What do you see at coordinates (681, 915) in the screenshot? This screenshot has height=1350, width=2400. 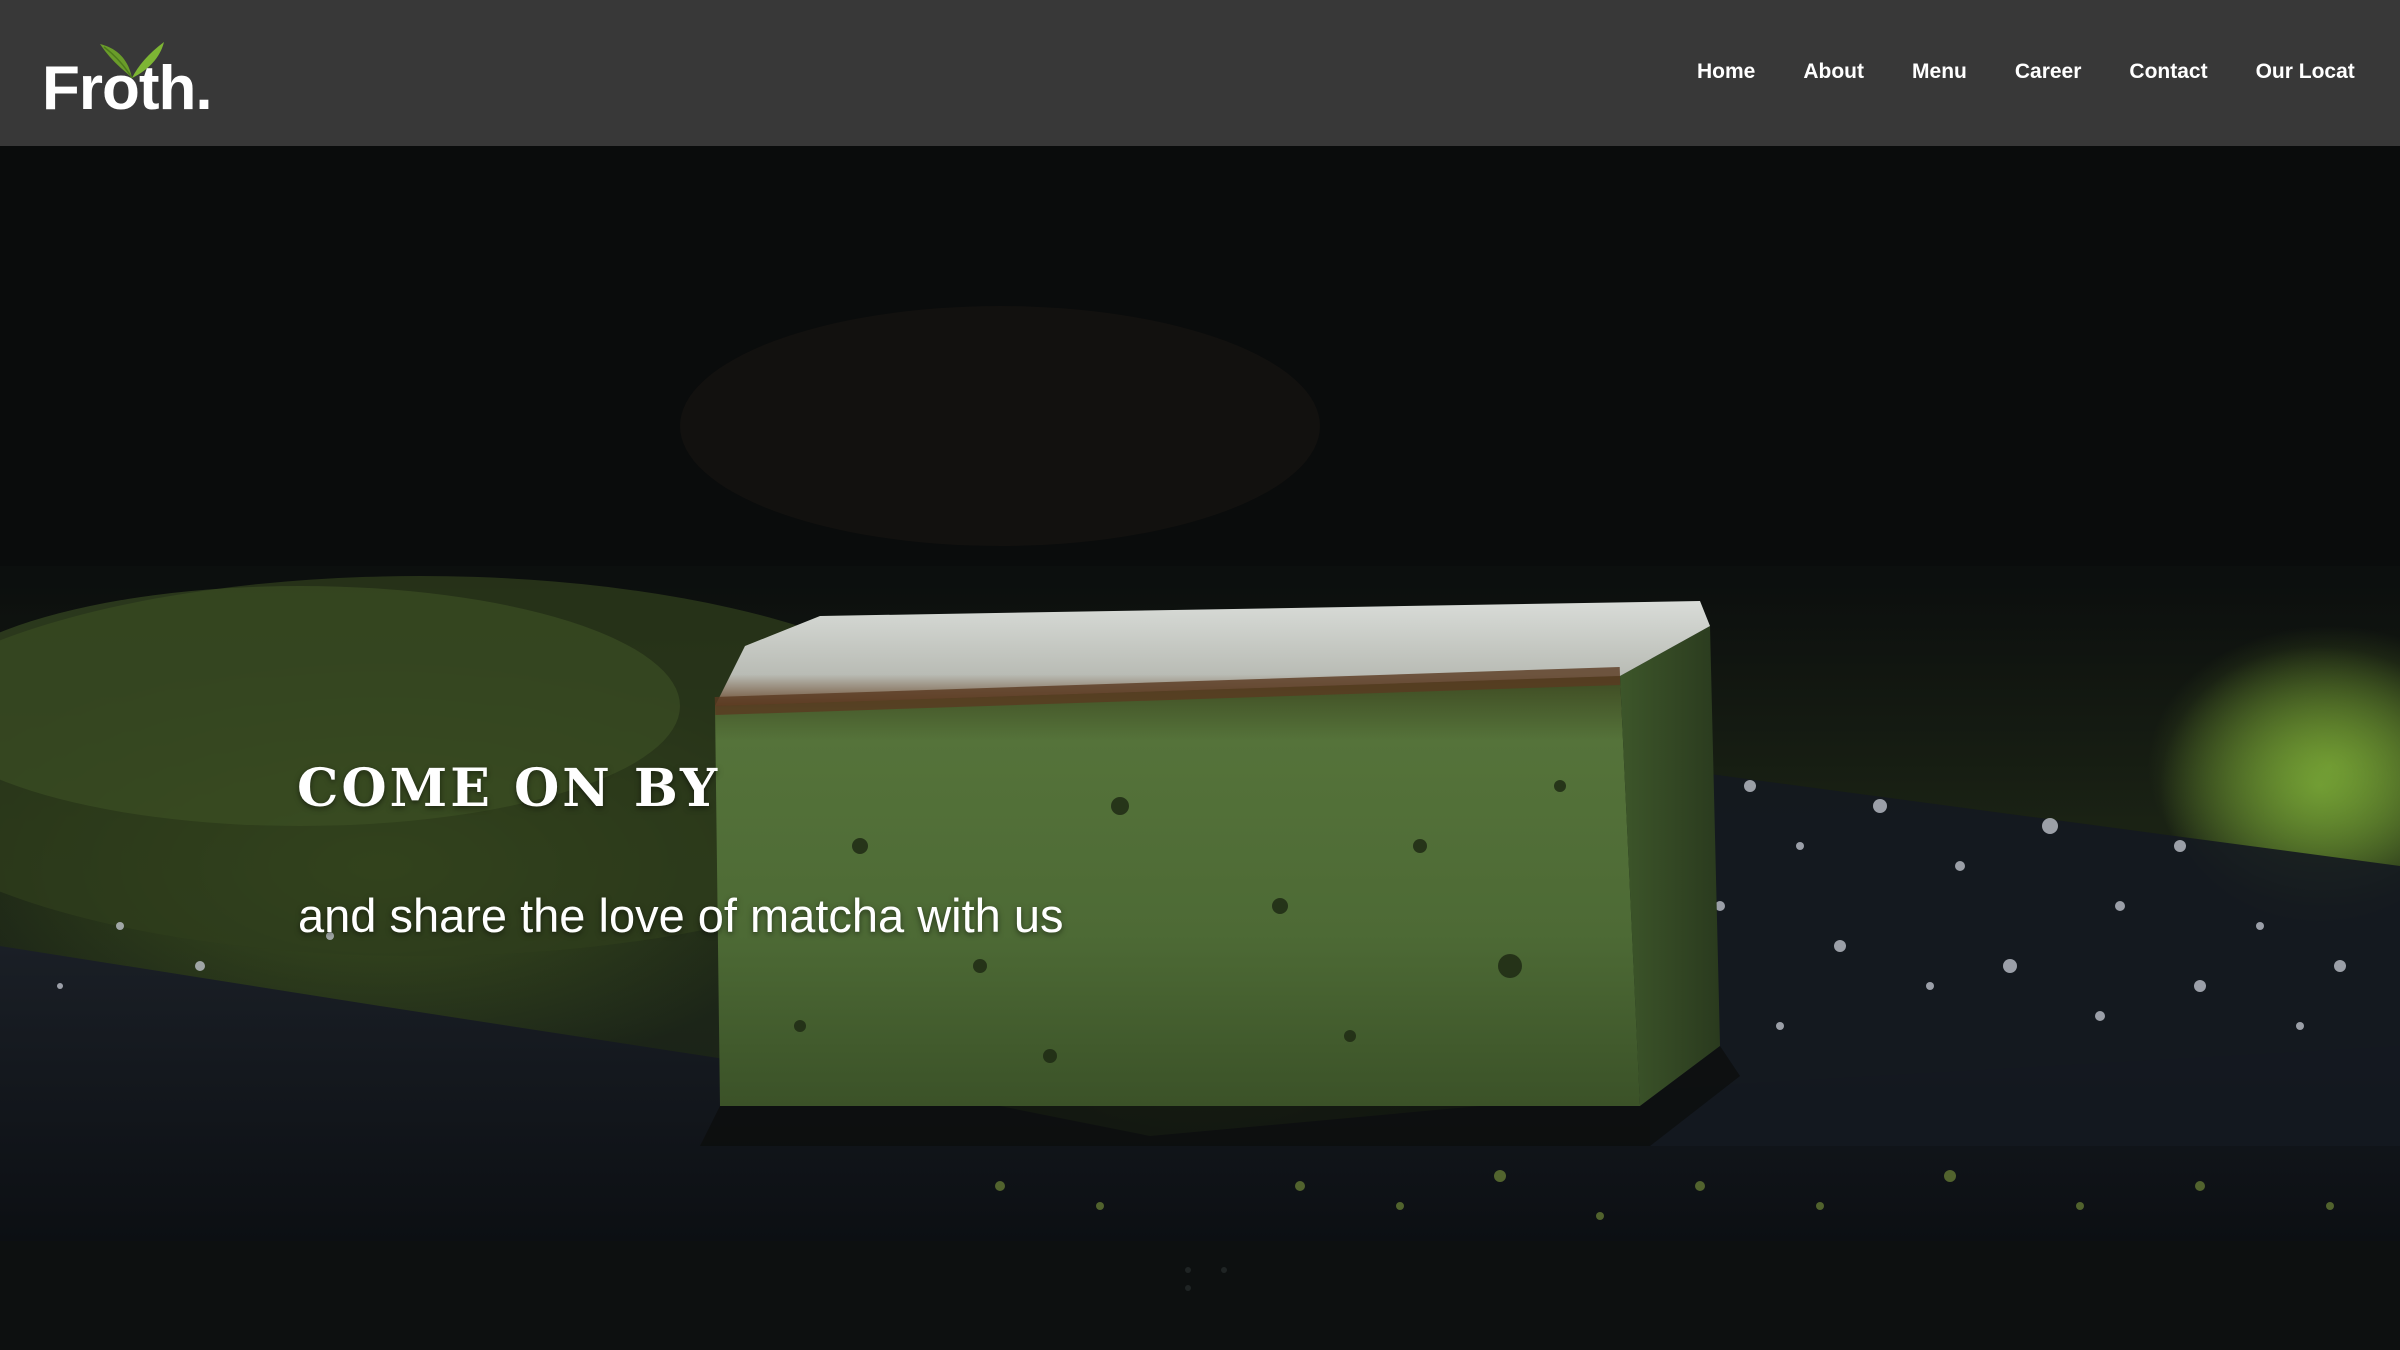 I see `hero-subtitle: and share the love of matcha with us` at bounding box center [681, 915].